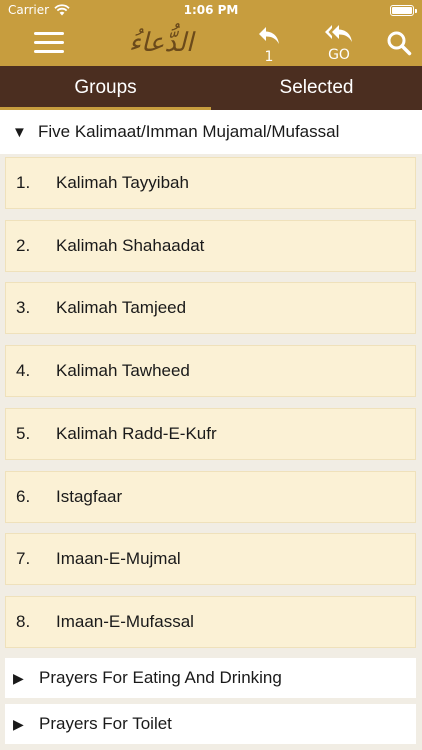  What do you see at coordinates (399, 43) in the screenshot?
I see `search-icon` at bounding box center [399, 43].